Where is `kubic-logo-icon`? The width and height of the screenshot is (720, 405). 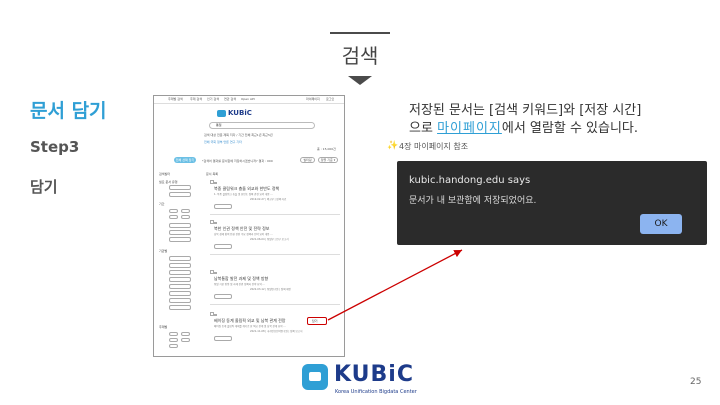 kubic-logo-icon is located at coordinates (221, 113).